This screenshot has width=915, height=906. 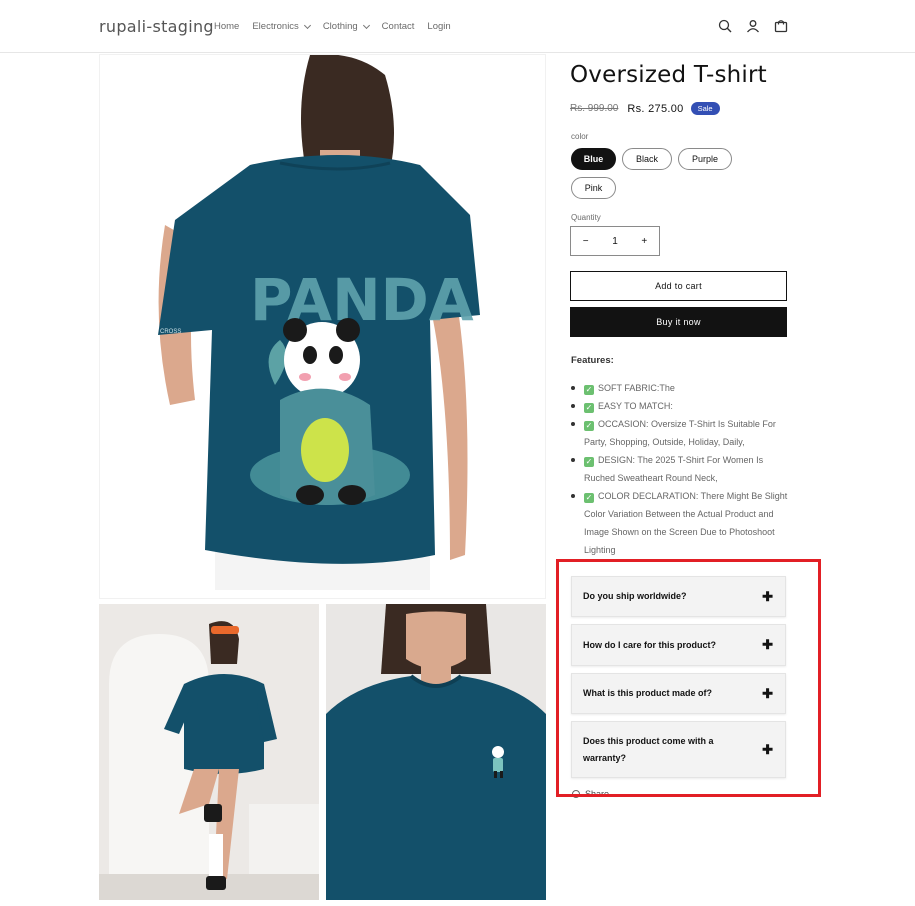 I want to click on nav-item-electronics: Electronics, so click(x=281, y=26).